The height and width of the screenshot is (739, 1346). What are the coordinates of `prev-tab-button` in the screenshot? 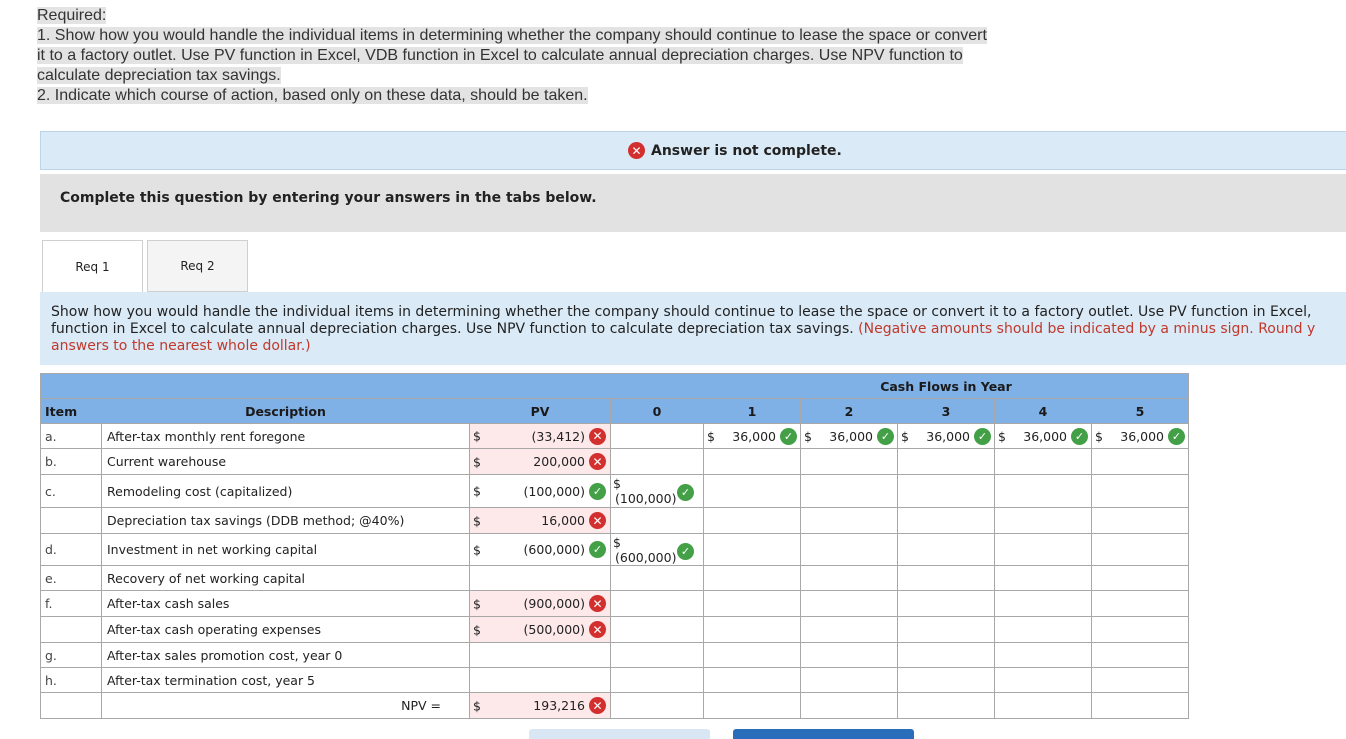 It's located at (619, 734).